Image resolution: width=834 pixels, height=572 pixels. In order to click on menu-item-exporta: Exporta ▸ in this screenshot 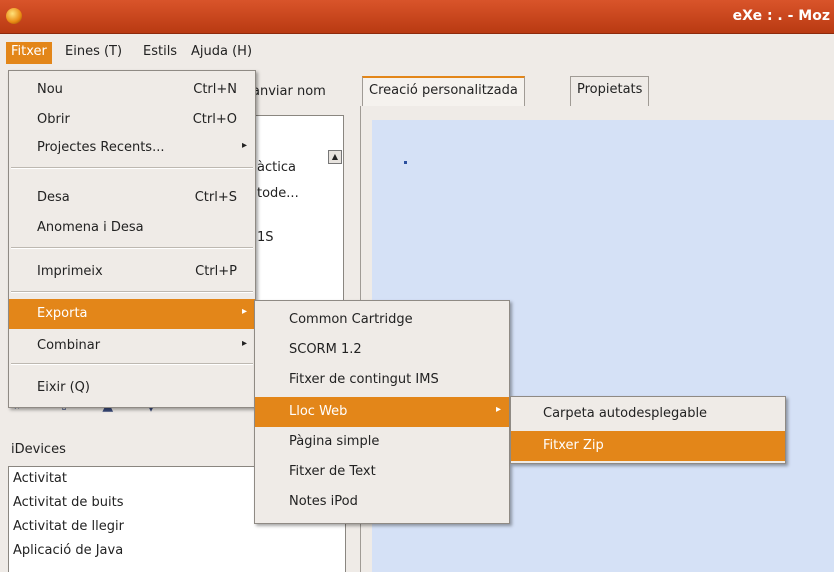, I will do `click(132, 314)`.